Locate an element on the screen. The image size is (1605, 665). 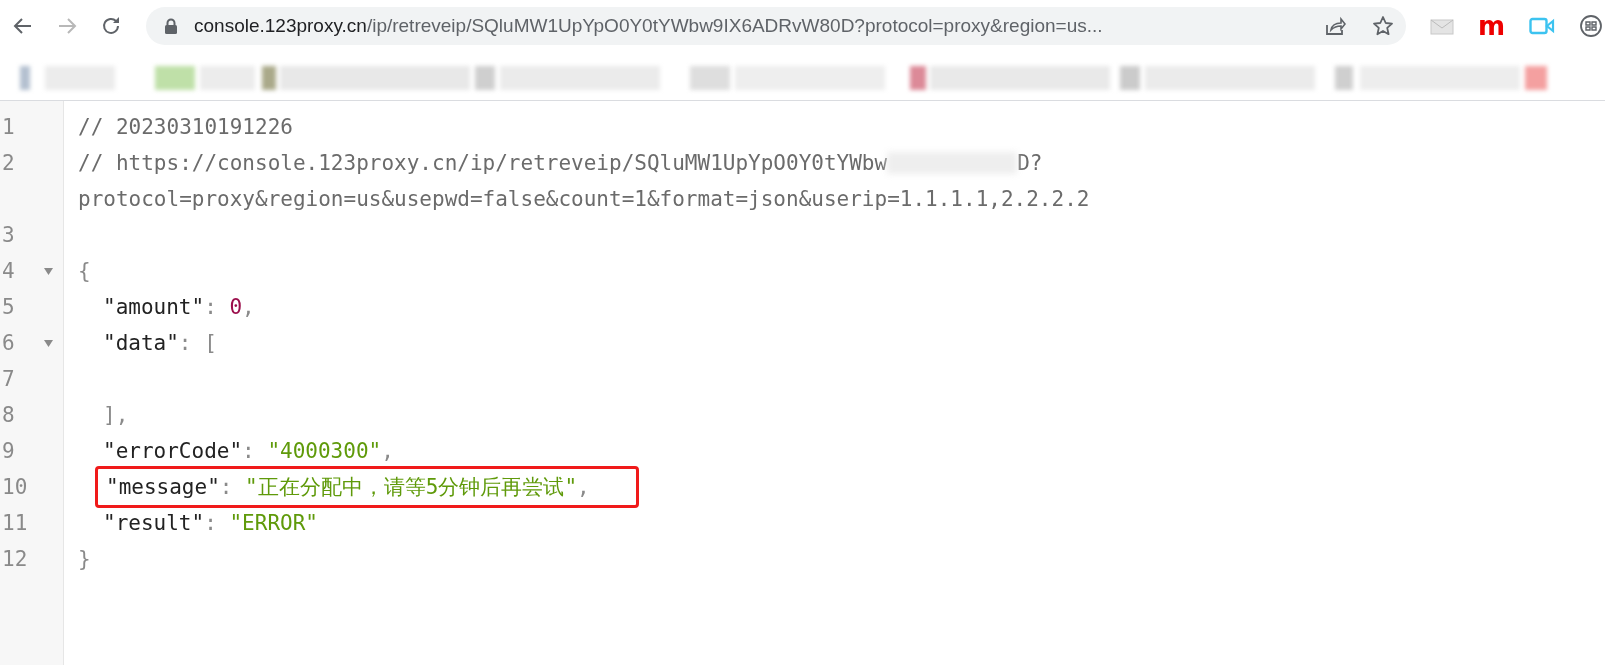
json-string: "4000300" is located at coordinates (324, 451).